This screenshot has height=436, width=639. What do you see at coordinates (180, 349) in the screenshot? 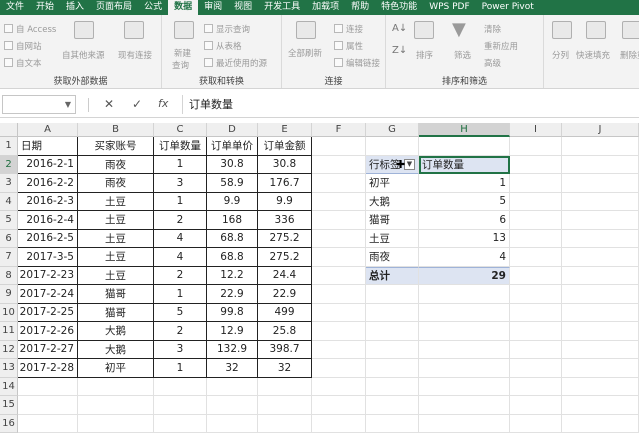
I see `table-row-cell: 3` at bounding box center [180, 349].